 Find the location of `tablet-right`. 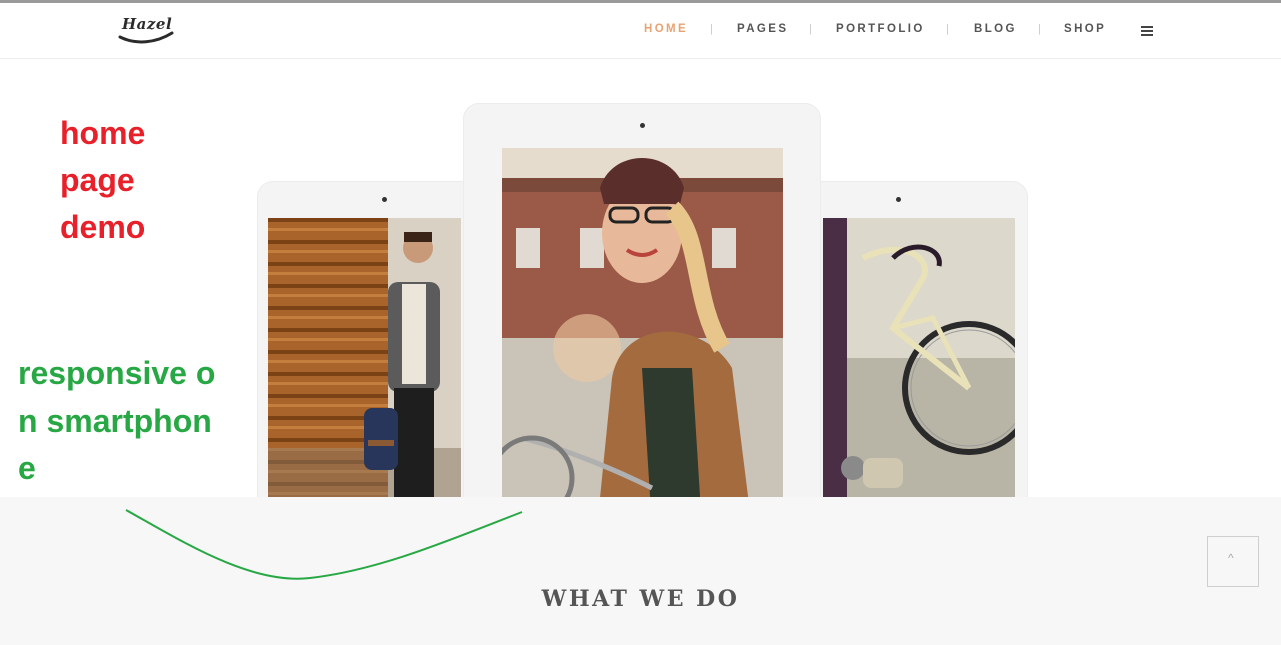

tablet-right is located at coordinates (918, 339).